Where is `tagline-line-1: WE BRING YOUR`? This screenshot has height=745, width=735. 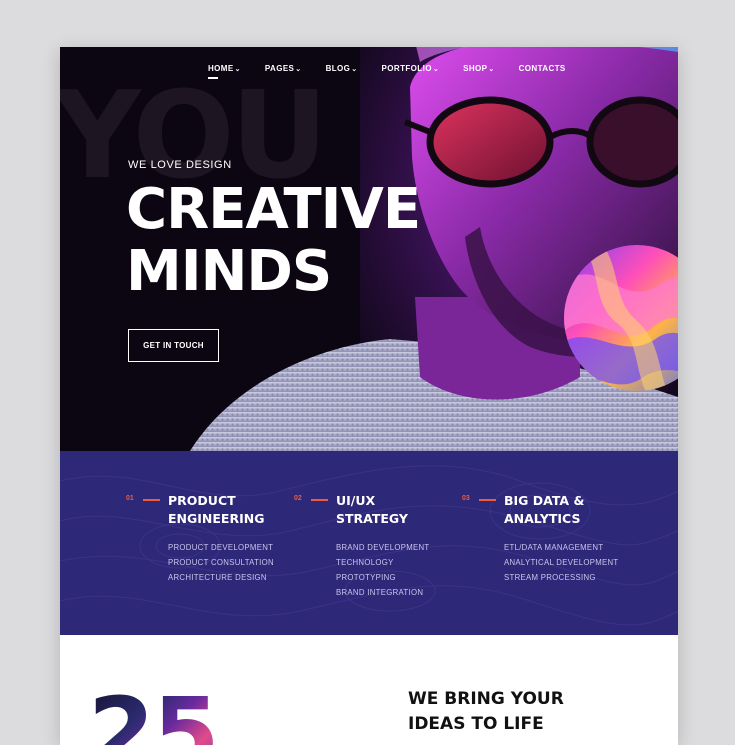
tagline-line-1: WE BRING YOUR is located at coordinates (486, 699).